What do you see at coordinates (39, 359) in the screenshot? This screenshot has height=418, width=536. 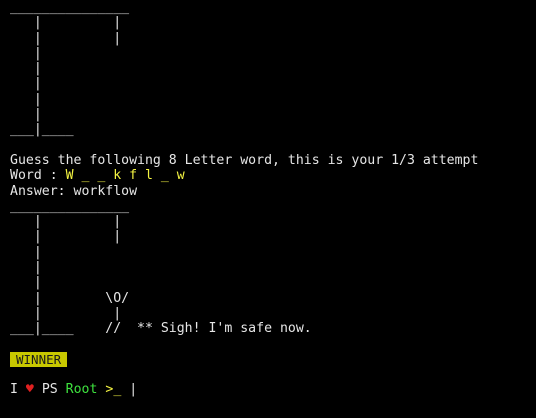 I see `winner-badge: WINNER` at bounding box center [39, 359].